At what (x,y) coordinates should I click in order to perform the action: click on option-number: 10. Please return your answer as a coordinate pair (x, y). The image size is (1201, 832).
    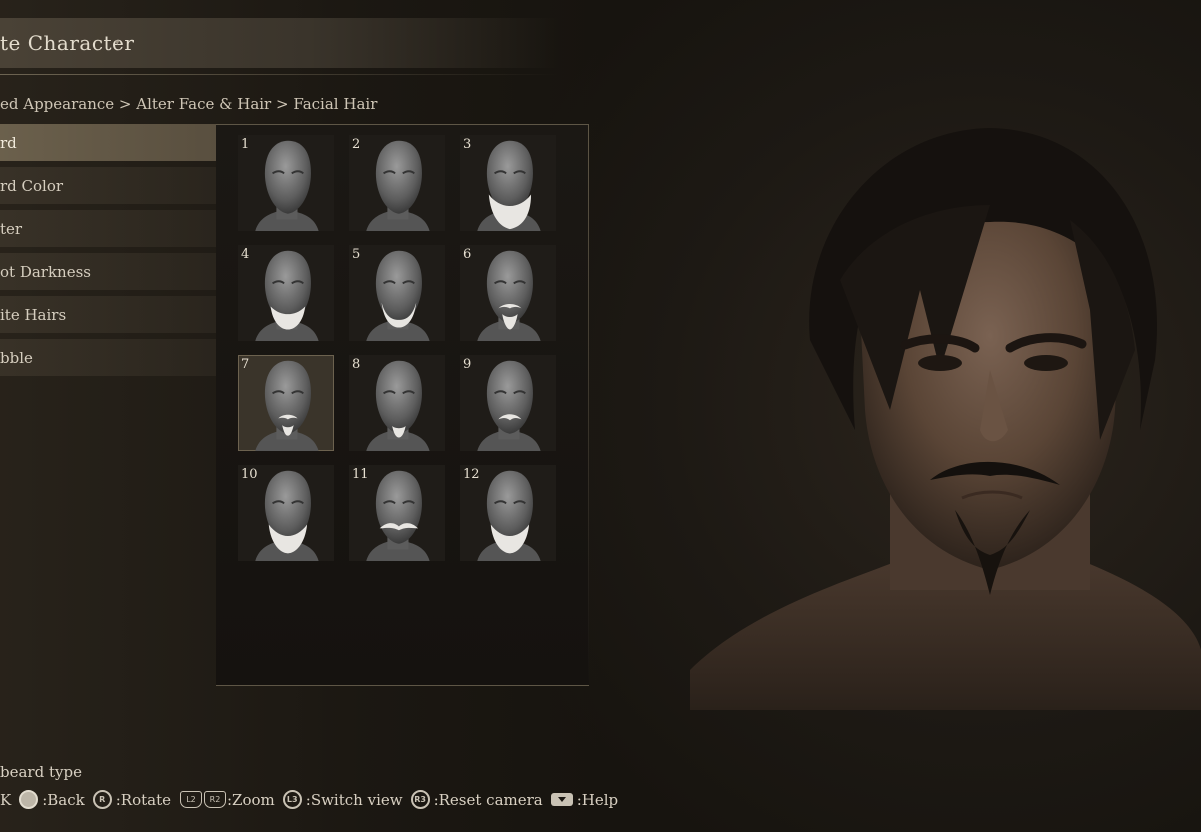
    Looking at the image, I should click on (249, 474).